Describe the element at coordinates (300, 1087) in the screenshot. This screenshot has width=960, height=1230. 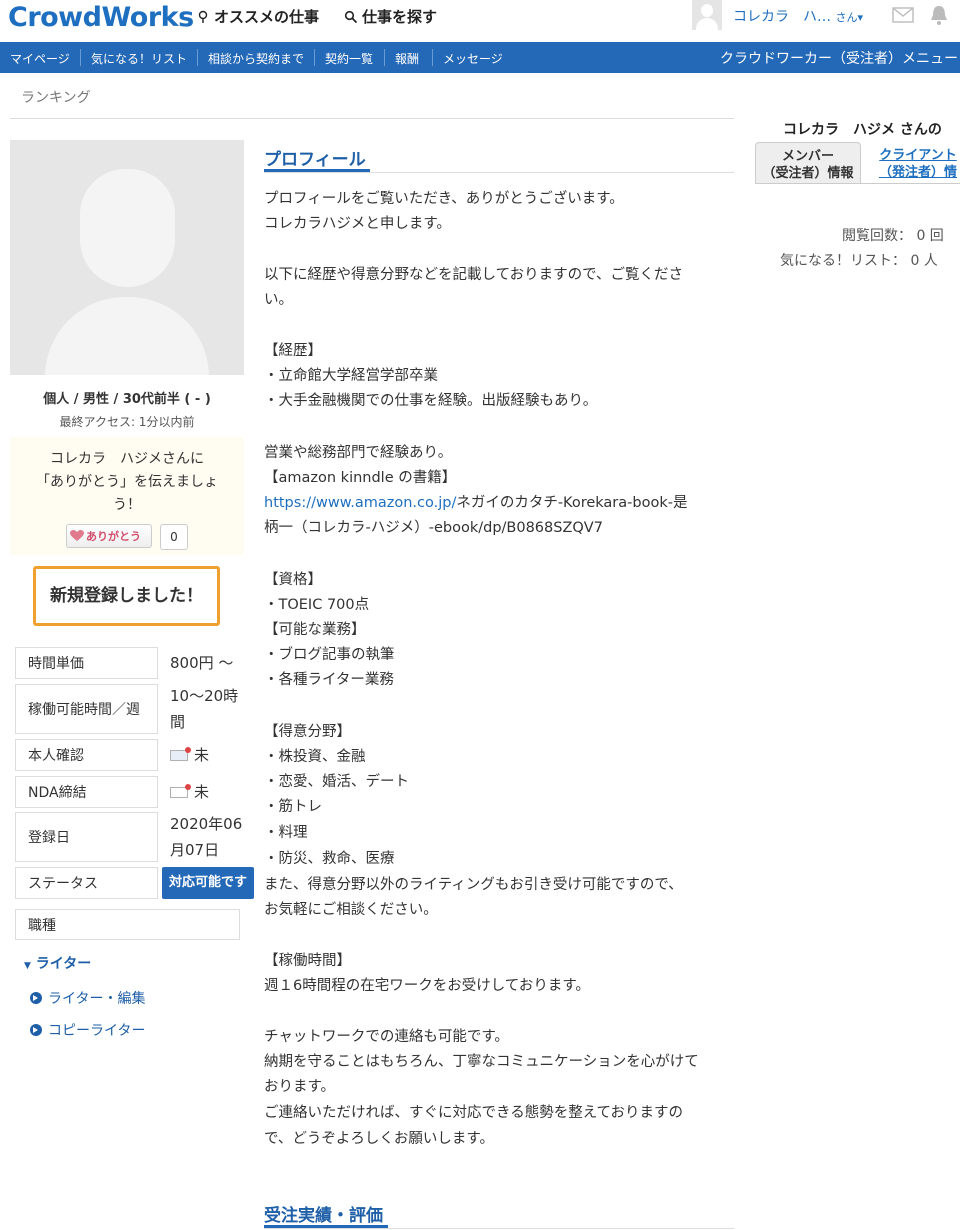
I see `profile-text-line: おります。` at that location.